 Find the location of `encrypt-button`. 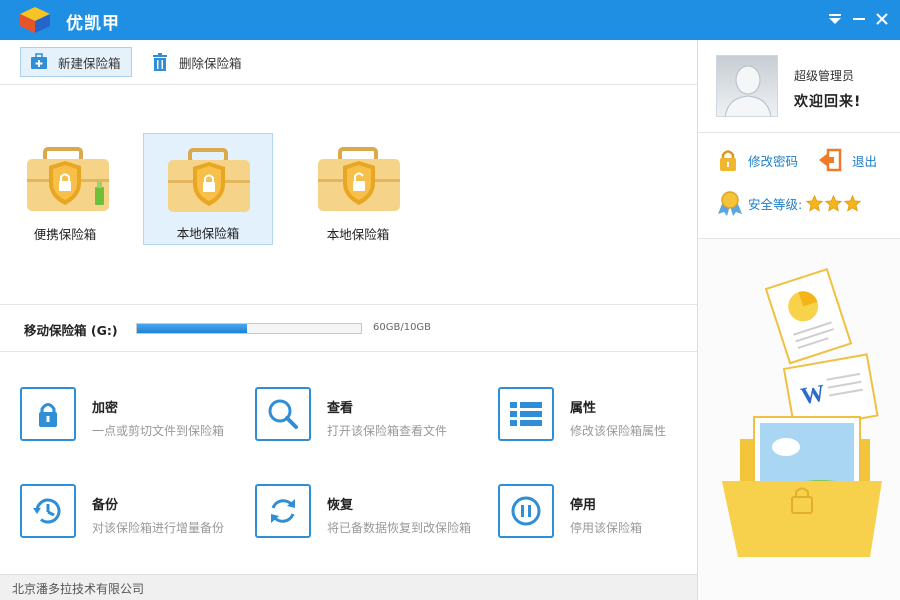

encrypt-button is located at coordinates (48, 414).